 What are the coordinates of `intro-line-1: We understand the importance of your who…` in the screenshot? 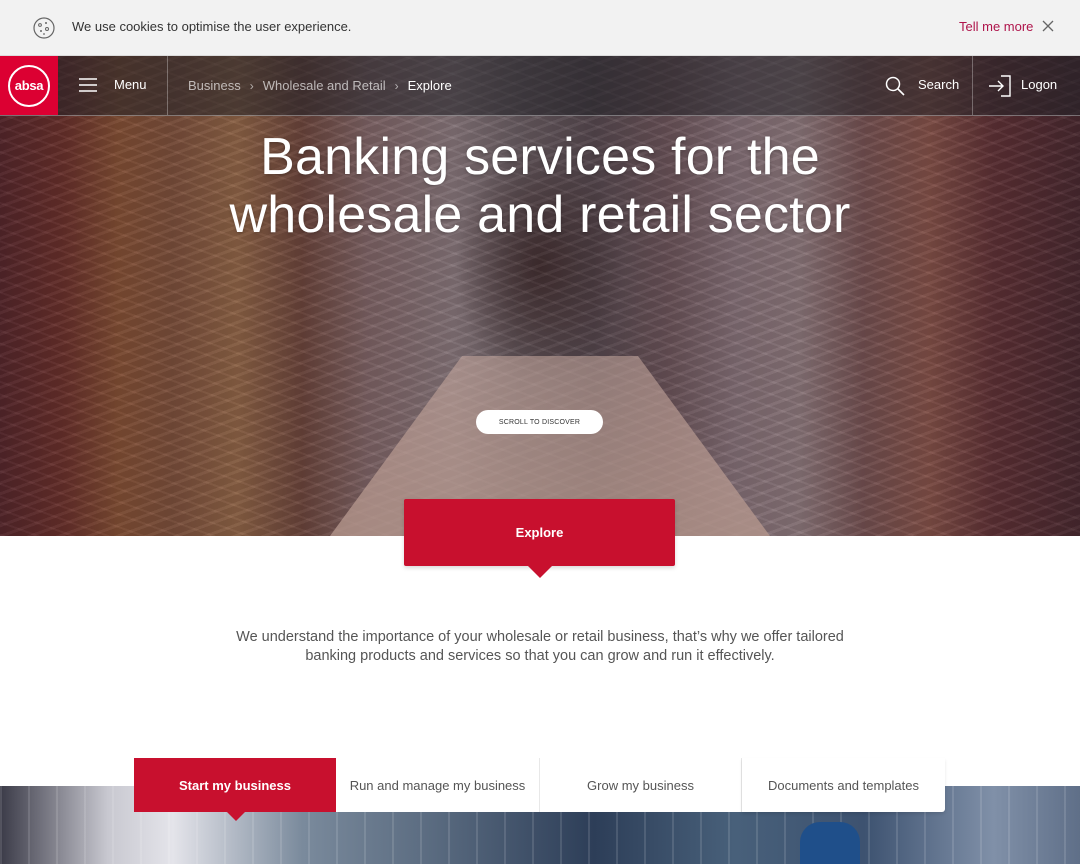 It's located at (540, 637).